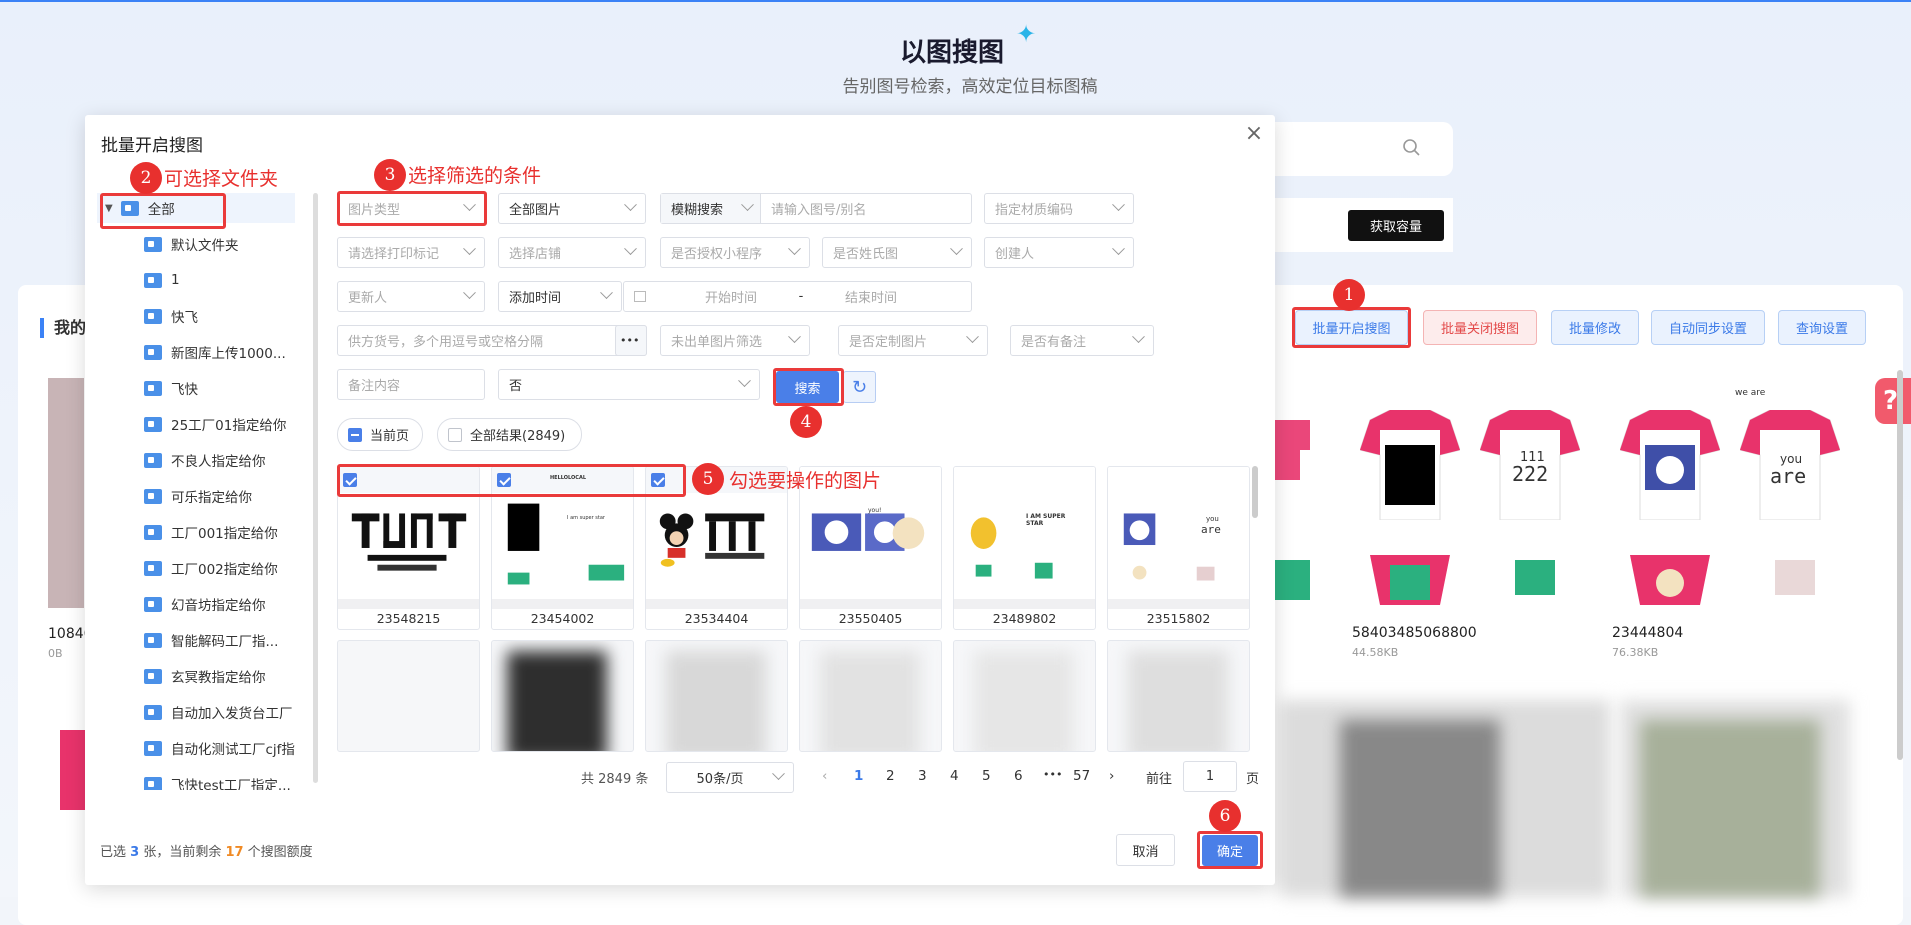 Image resolution: width=1911 pixels, height=925 pixels. Describe the element at coordinates (1412, 148) in the screenshot. I see `search-icon` at that location.